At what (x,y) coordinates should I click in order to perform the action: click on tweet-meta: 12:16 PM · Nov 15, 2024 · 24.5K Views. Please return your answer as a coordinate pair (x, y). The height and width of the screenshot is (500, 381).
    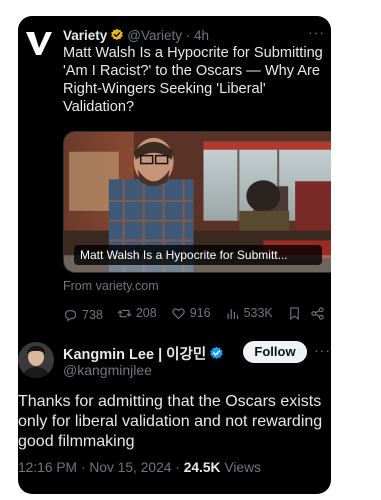
    Looking at the image, I should click on (139, 467).